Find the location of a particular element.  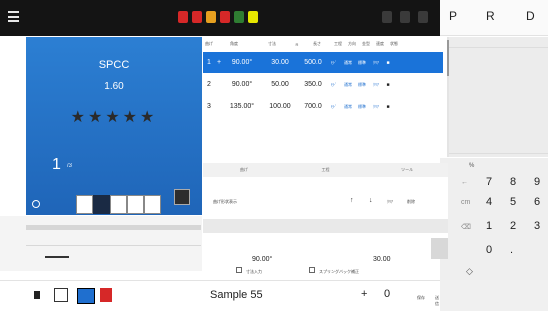

diamond-icon: ◇ is located at coordinates (469, 271).